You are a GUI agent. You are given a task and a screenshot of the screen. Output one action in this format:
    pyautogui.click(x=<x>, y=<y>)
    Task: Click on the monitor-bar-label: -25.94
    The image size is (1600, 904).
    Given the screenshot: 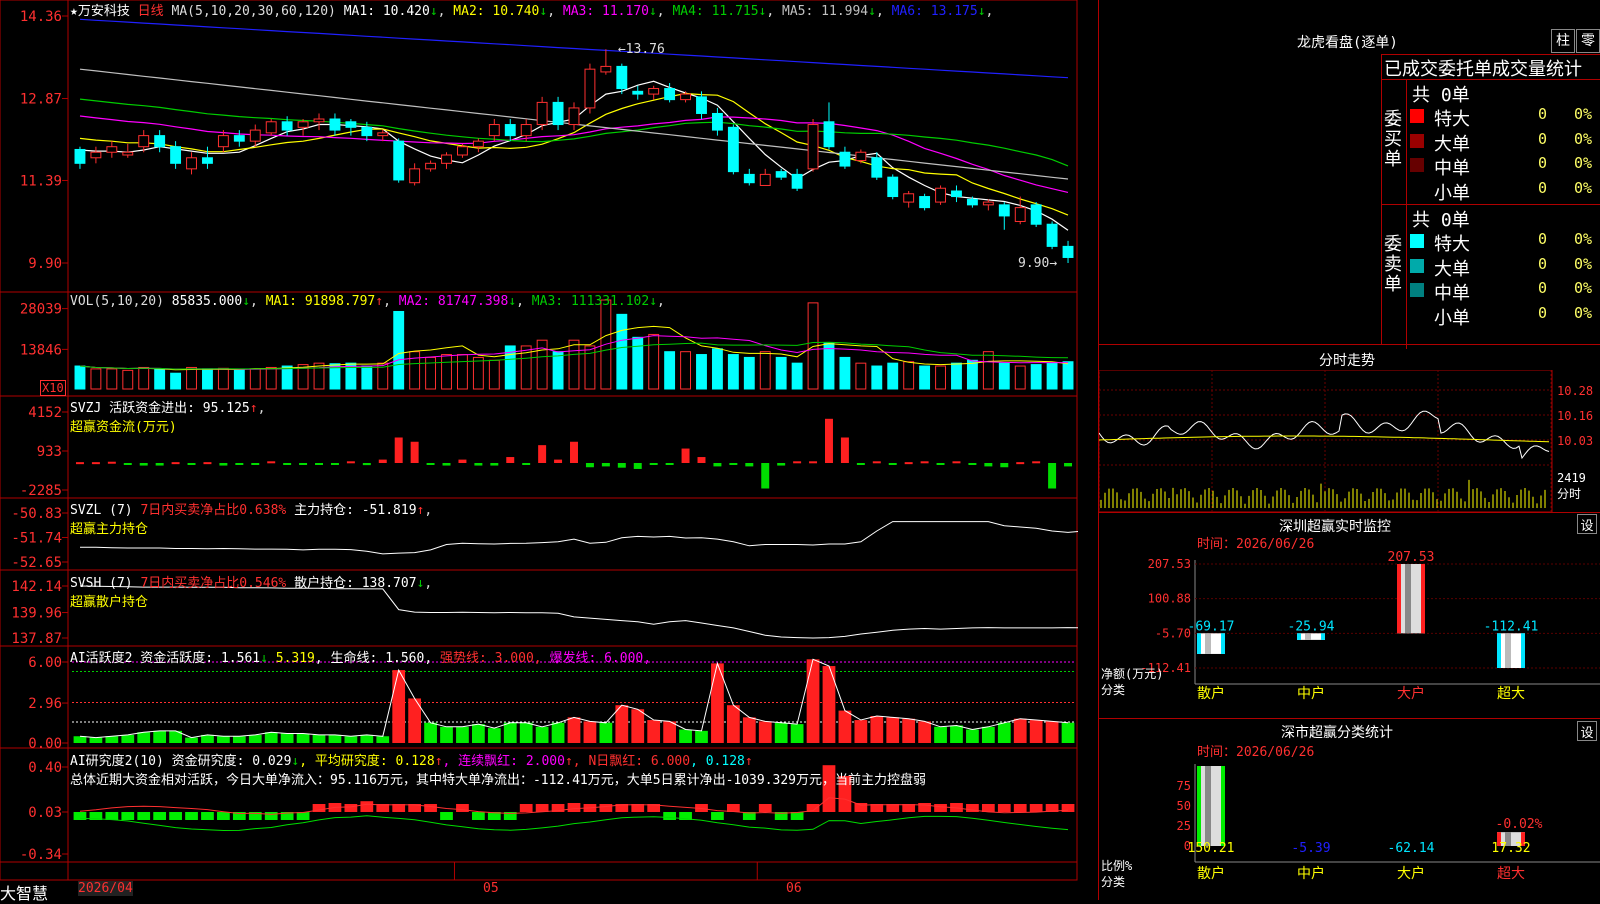 What is the action you would take?
    pyautogui.click(x=1311, y=626)
    